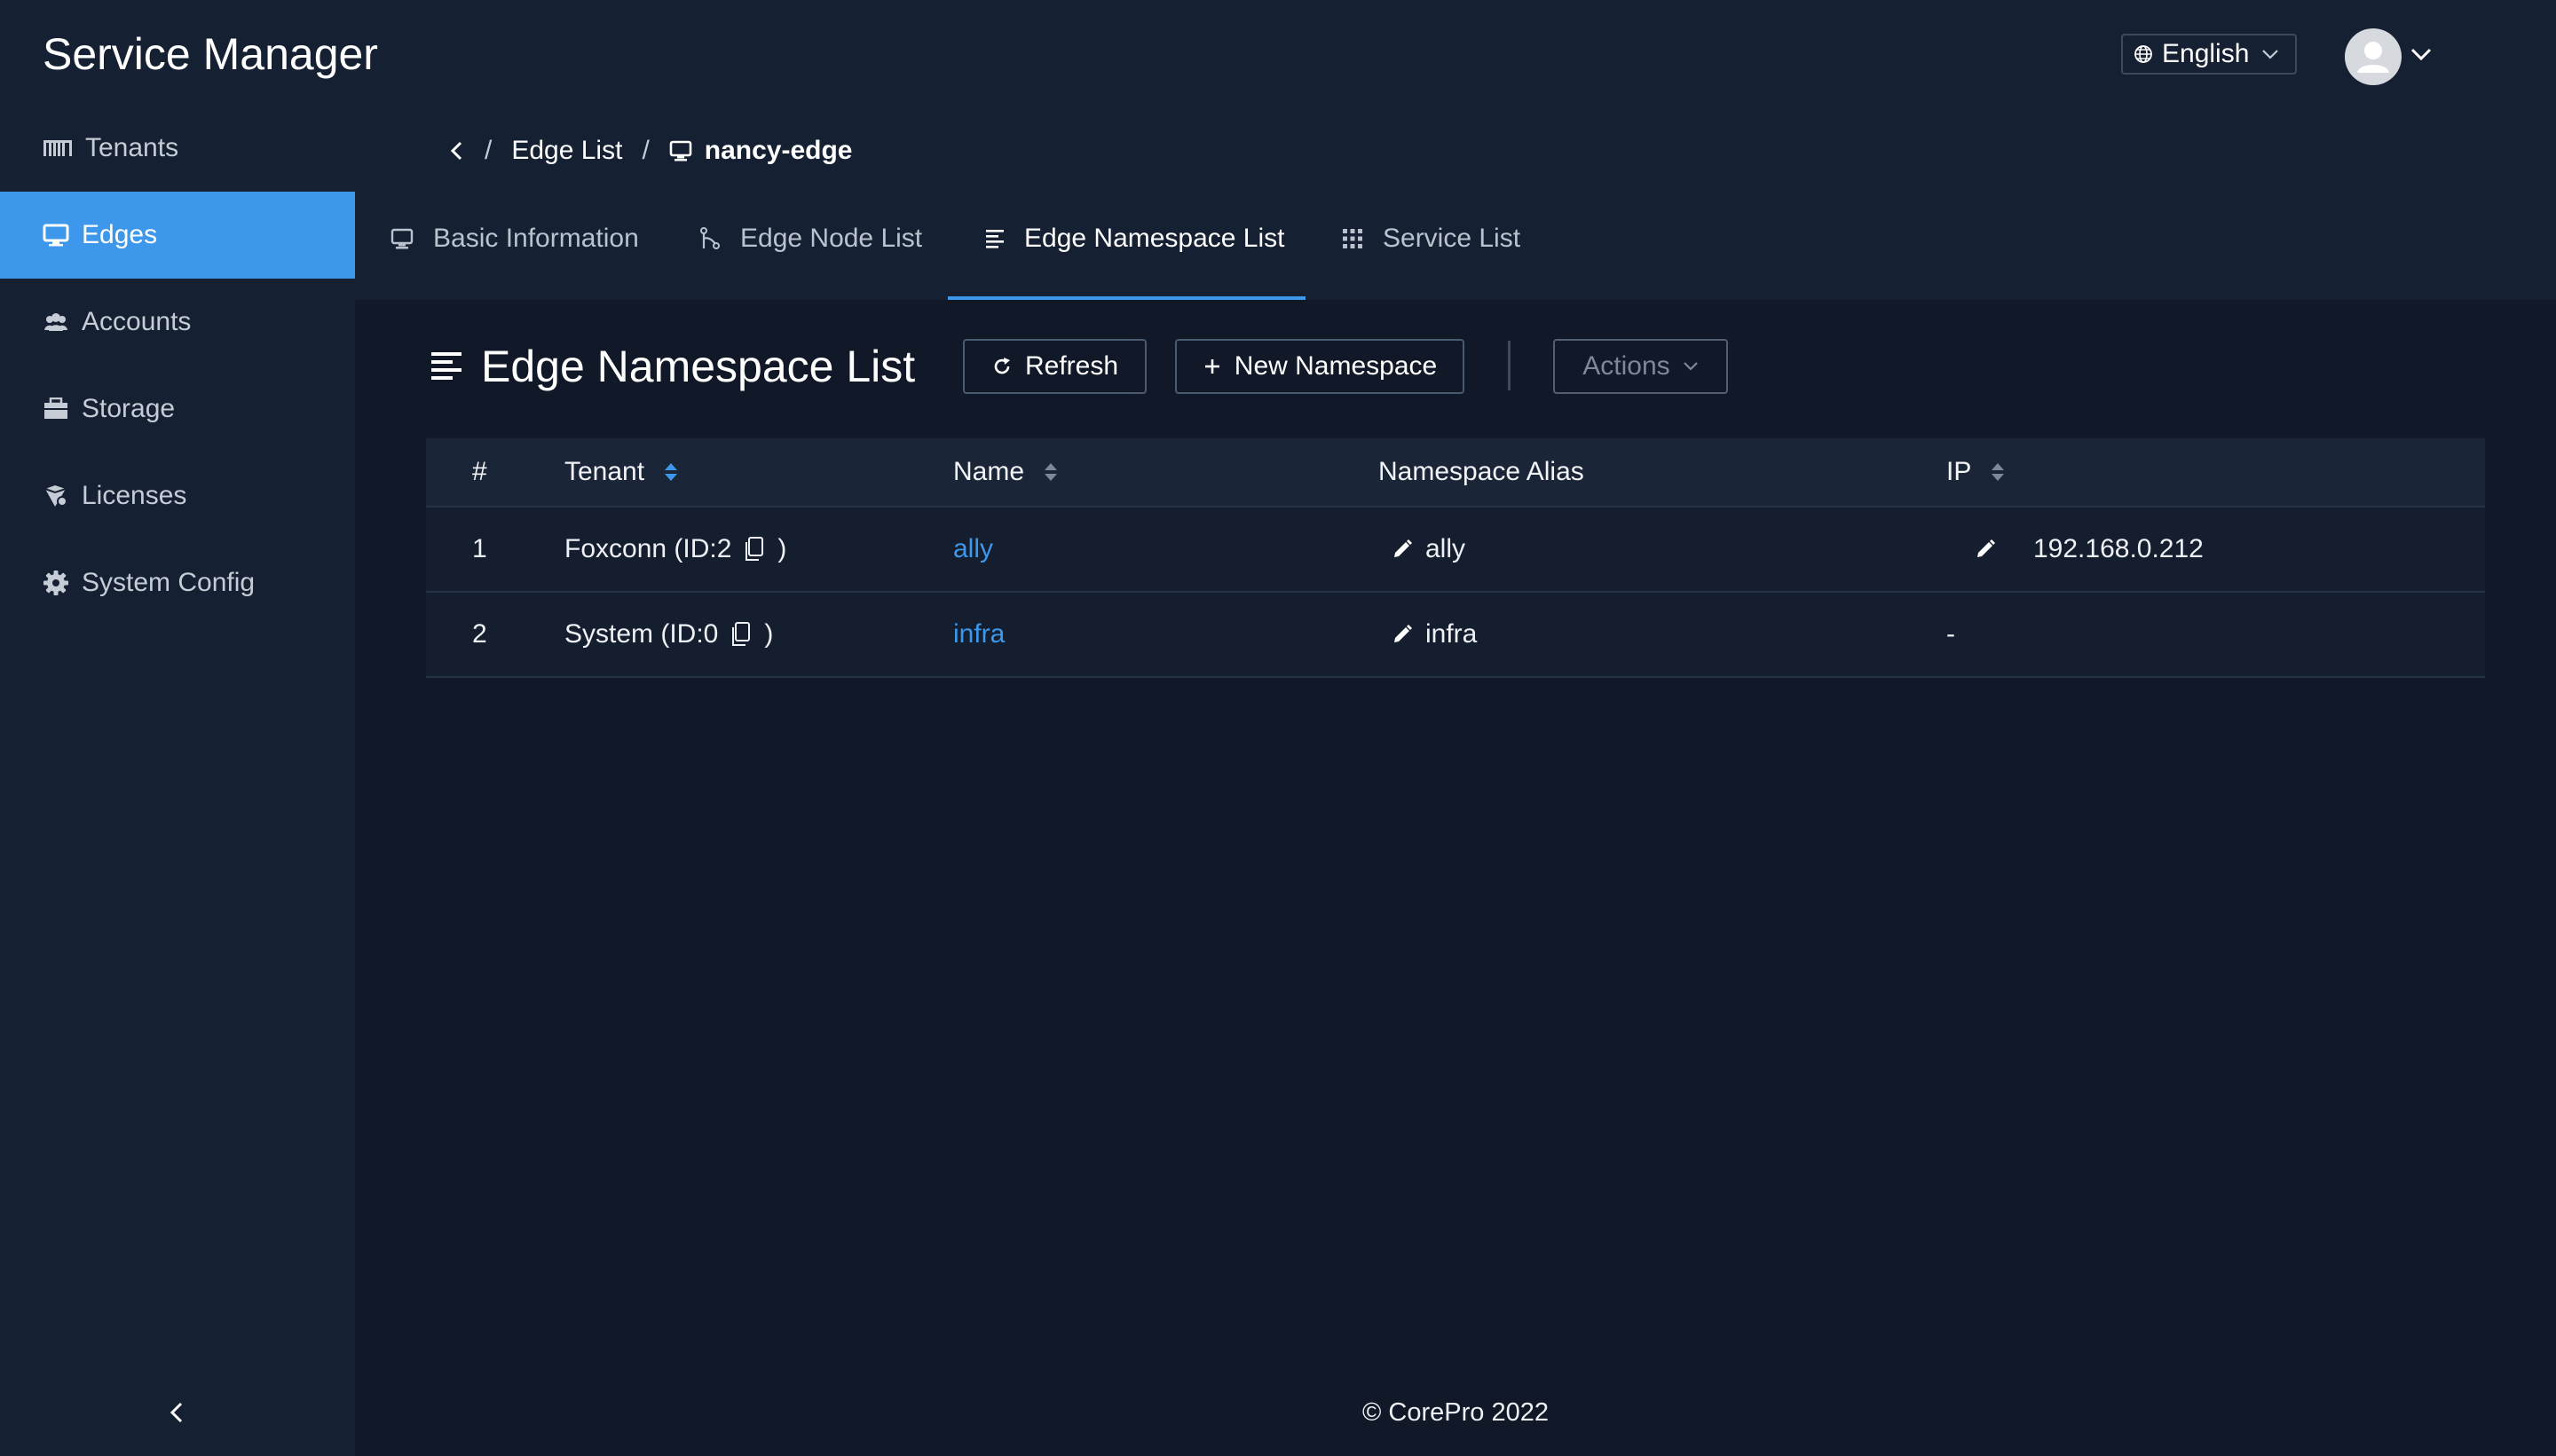  I want to click on storage-icon, so click(55, 408).